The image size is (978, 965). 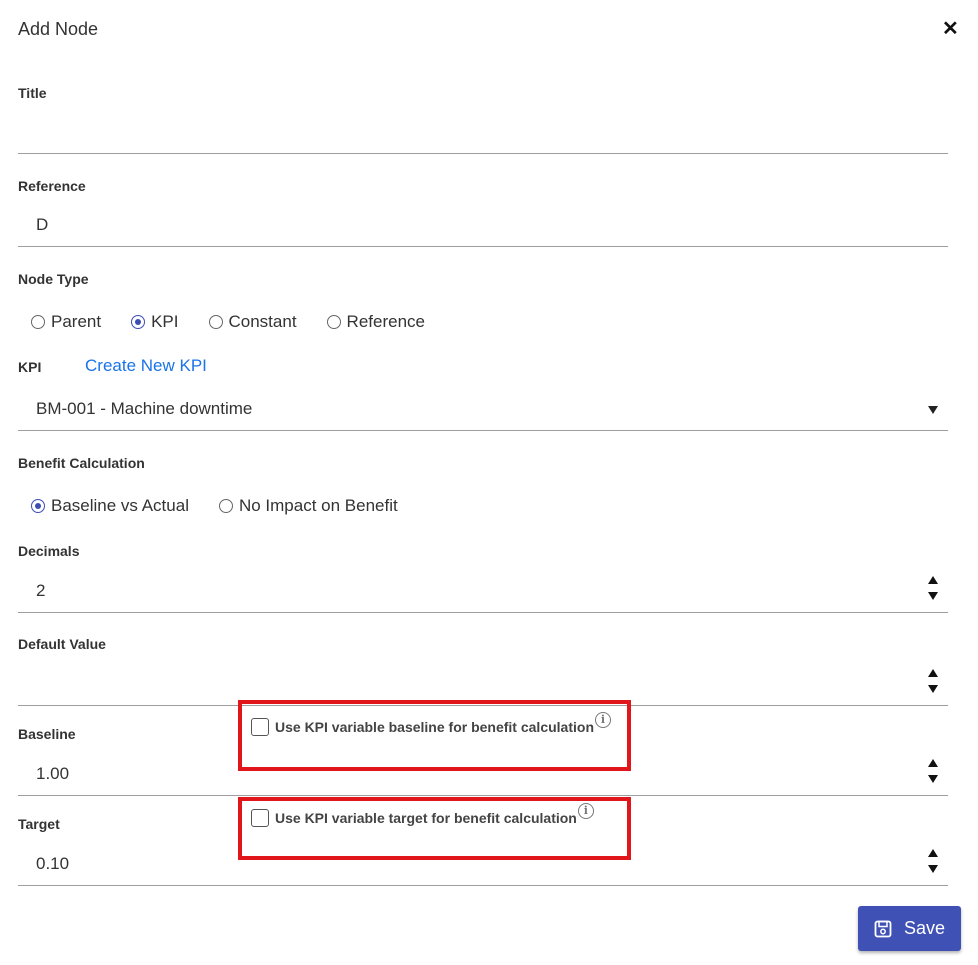 I want to click on radio-label: Baseline vs Actual, so click(x=120, y=505).